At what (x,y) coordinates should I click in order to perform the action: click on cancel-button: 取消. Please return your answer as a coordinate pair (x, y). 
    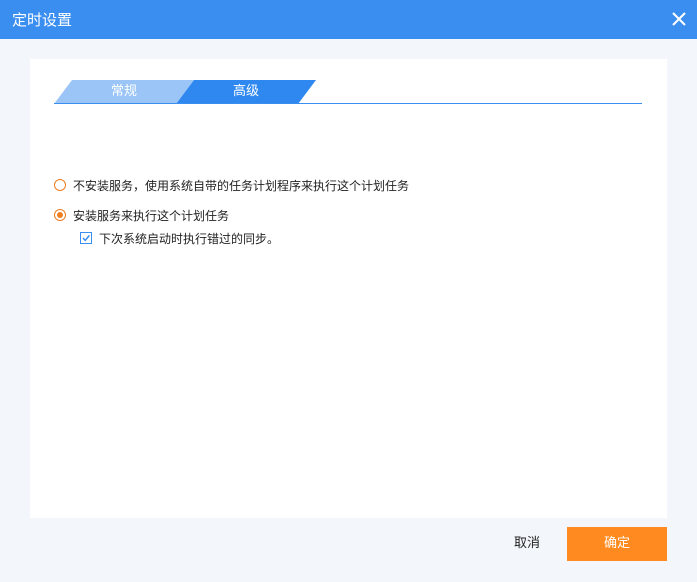
    Looking at the image, I should click on (527, 544).